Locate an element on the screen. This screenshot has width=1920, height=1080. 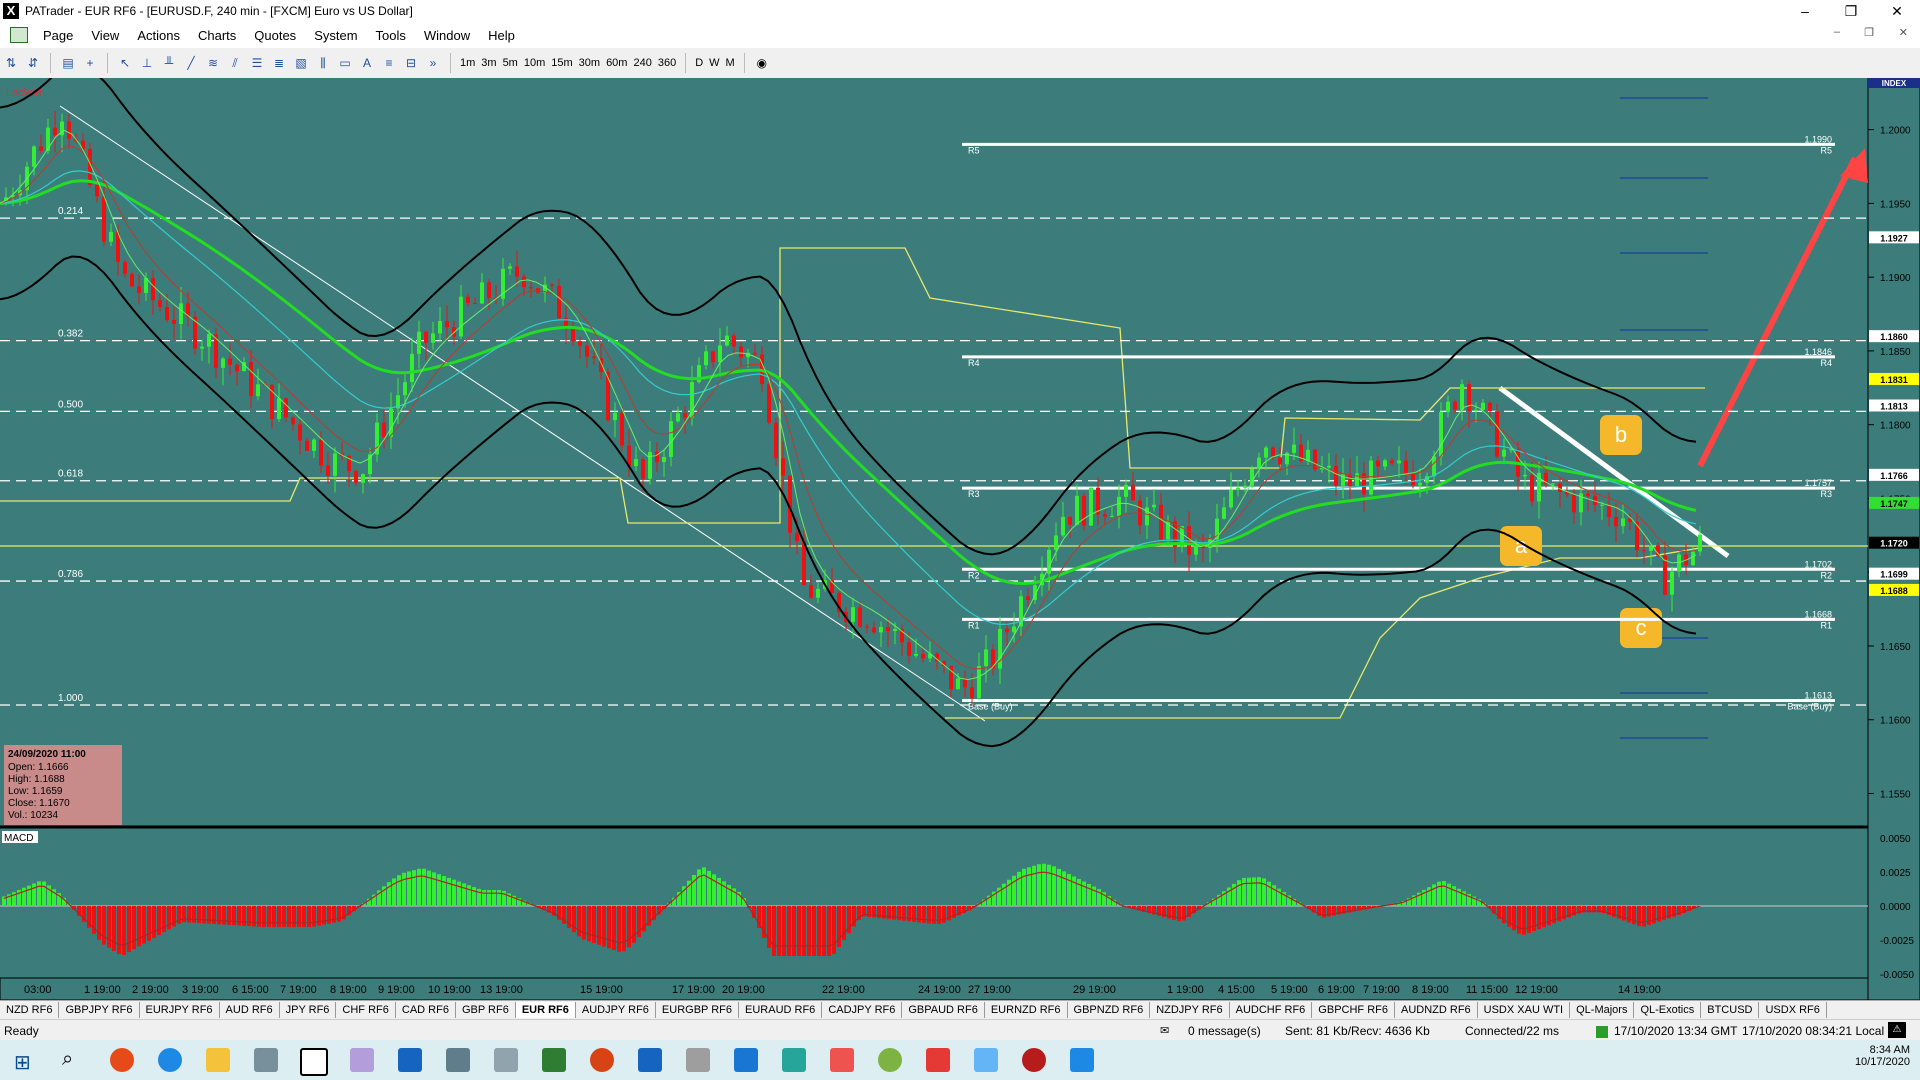
excel-icon is located at coordinates (554, 1060).